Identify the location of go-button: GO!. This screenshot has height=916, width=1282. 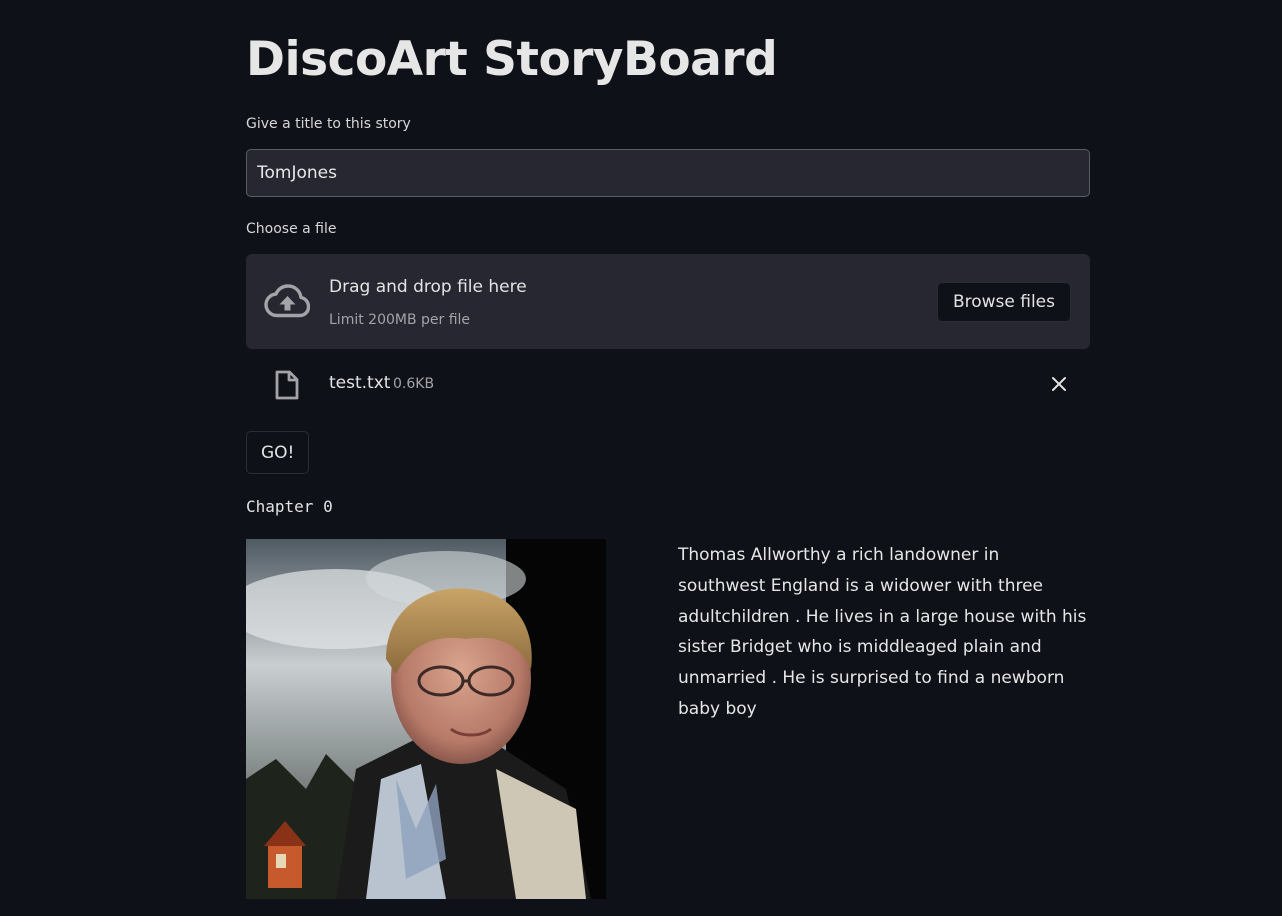
(278, 452).